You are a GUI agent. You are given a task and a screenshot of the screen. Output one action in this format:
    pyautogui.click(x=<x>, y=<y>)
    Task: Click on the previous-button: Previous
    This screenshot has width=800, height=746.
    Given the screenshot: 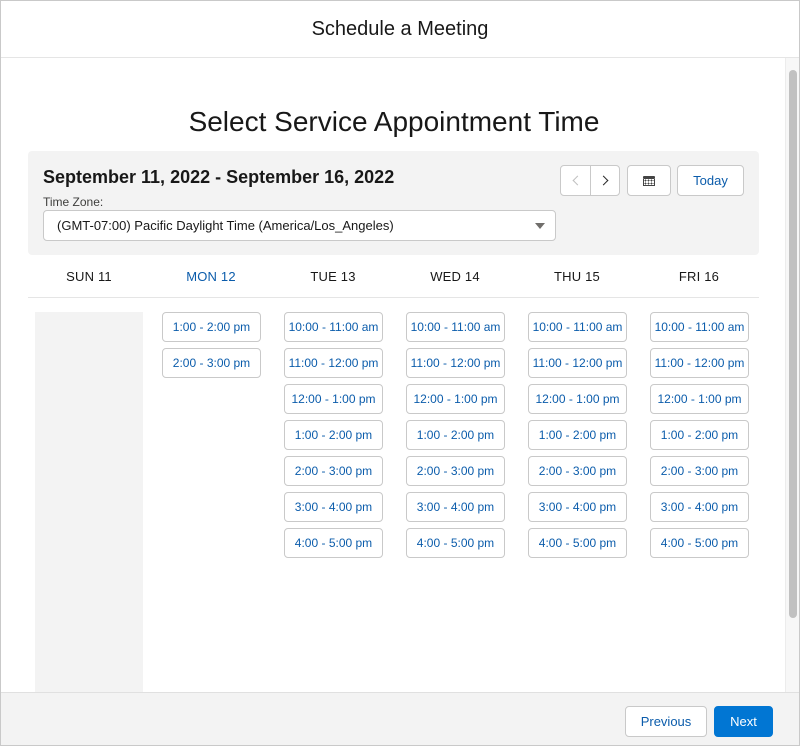 What is the action you would take?
    pyautogui.click(x=666, y=721)
    